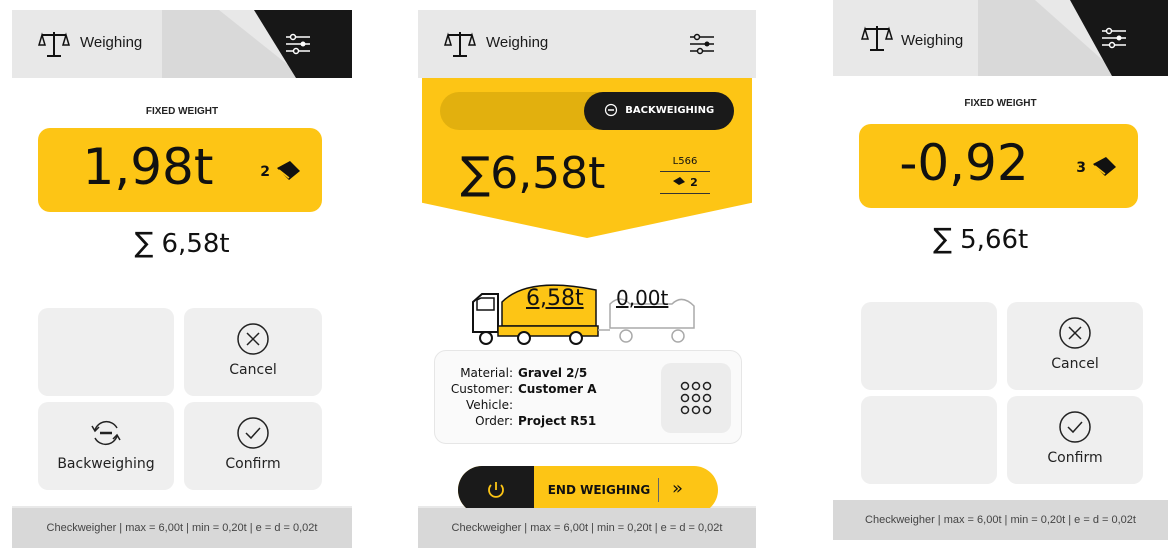  I want to click on bucket-count-line: 2, so click(685, 182).